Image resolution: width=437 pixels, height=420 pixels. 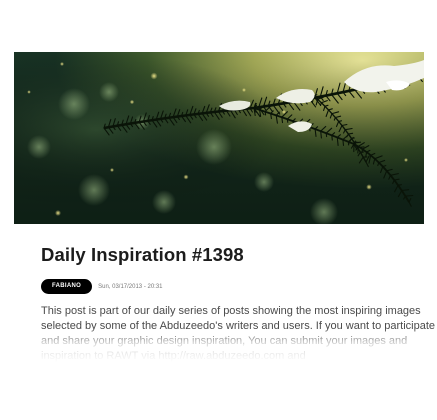 I want to click on post-title: Daily Inspiration #1398, so click(x=142, y=255).